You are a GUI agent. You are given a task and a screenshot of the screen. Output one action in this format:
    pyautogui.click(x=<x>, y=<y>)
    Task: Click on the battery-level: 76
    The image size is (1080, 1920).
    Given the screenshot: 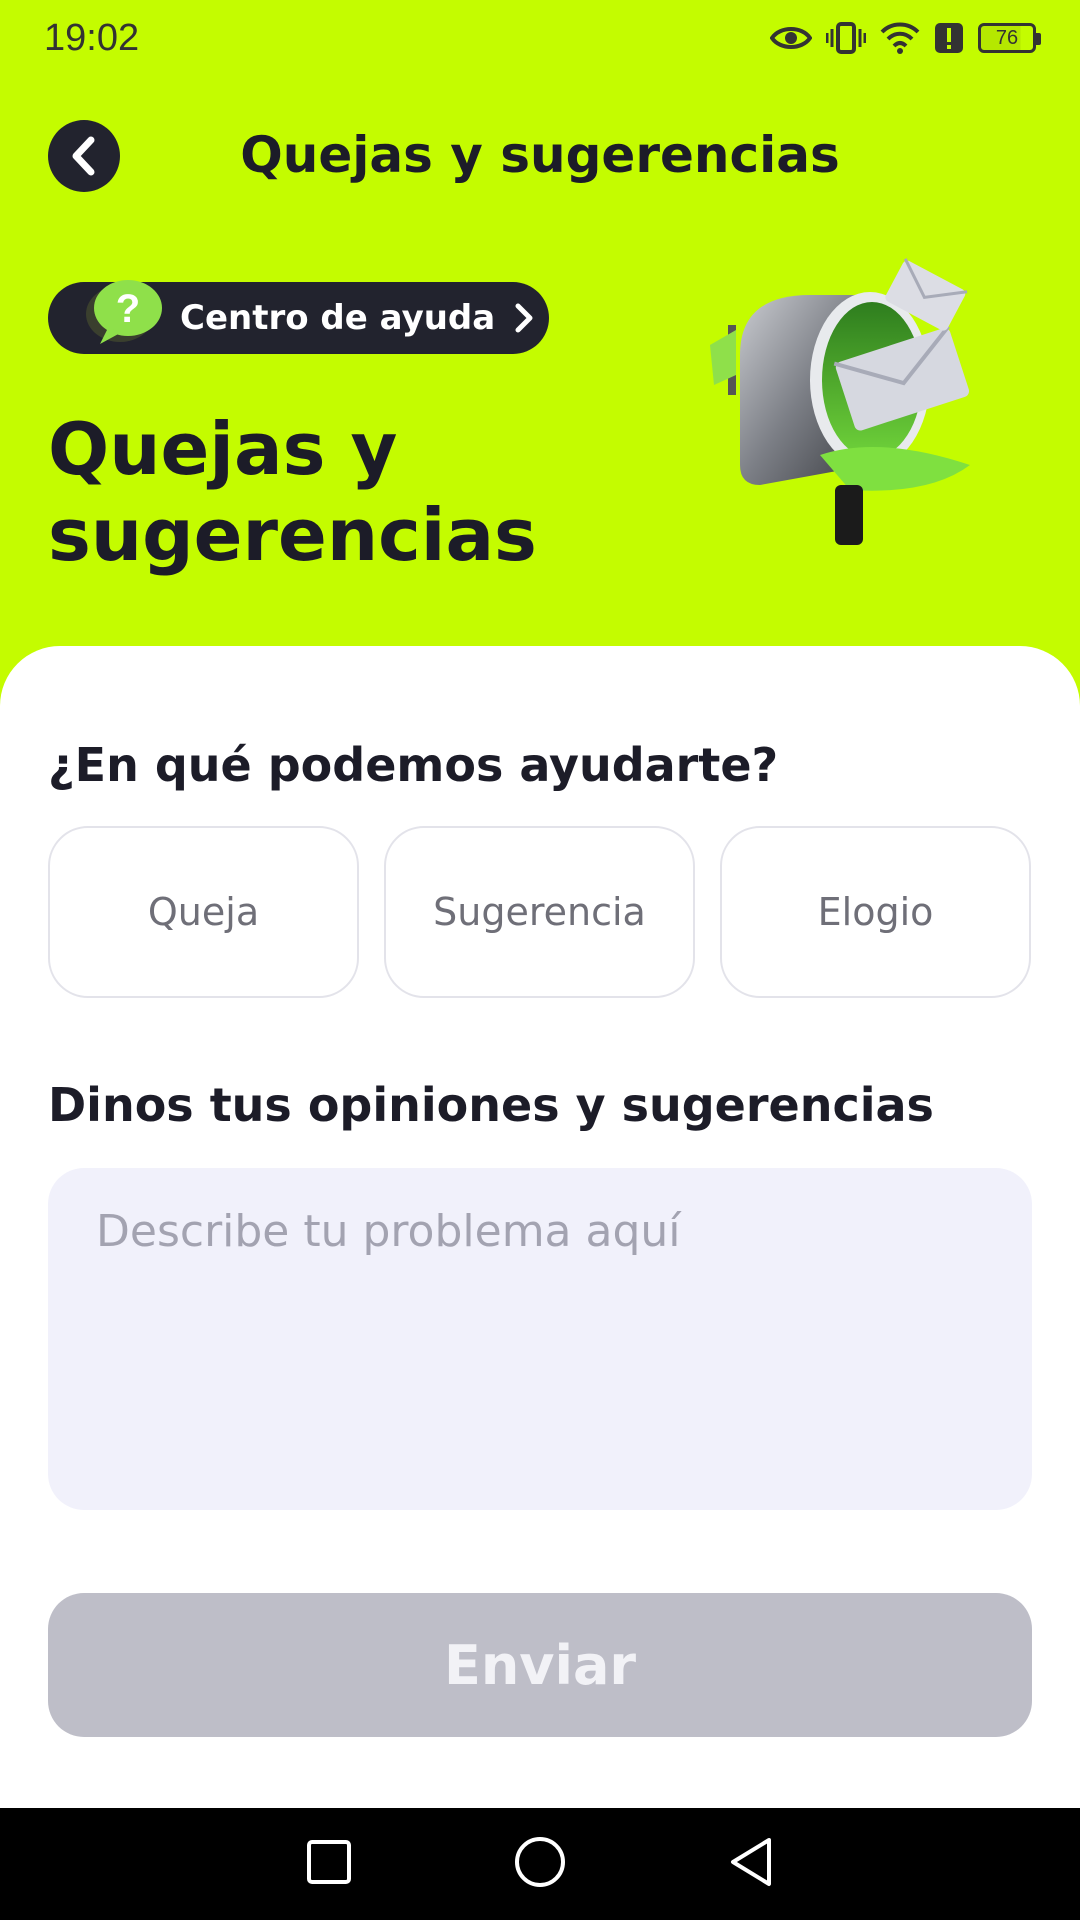 What is the action you would take?
    pyautogui.click(x=1007, y=37)
    